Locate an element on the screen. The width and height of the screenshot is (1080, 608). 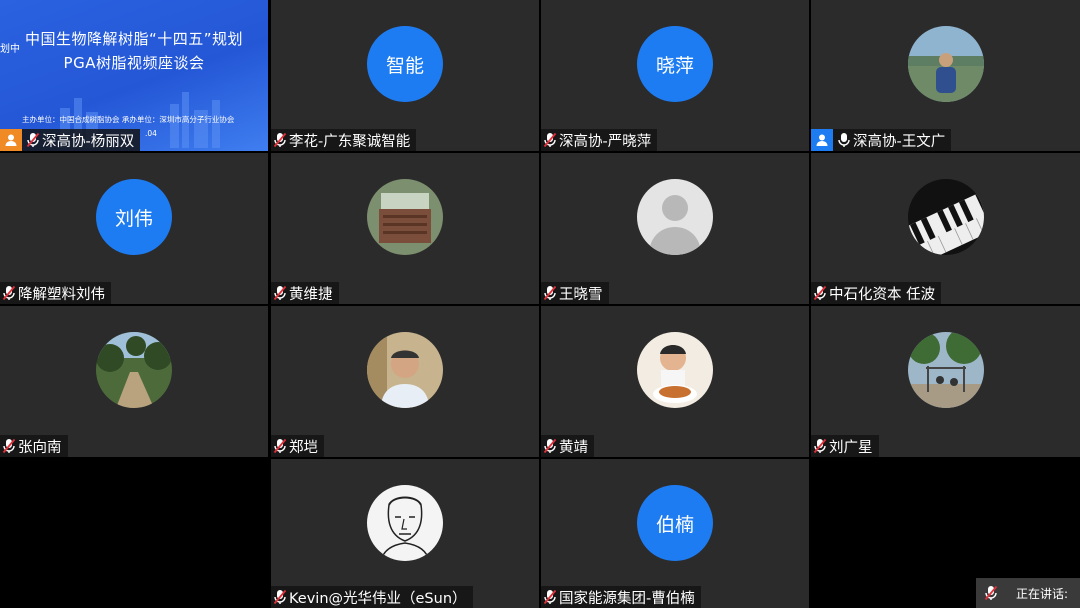
participant-tile: 王晓雪 is located at coordinates (675, 228).